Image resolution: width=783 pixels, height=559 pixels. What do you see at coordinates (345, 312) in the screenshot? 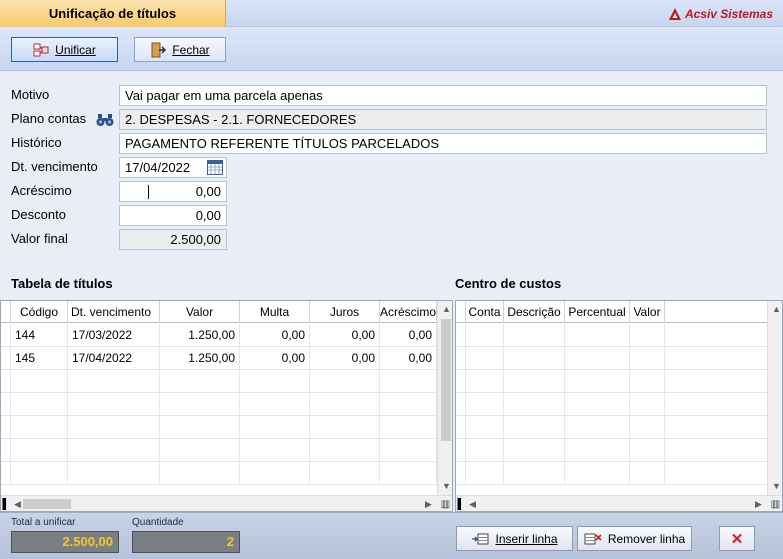
I see `col-header: Juros` at bounding box center [345, 312].